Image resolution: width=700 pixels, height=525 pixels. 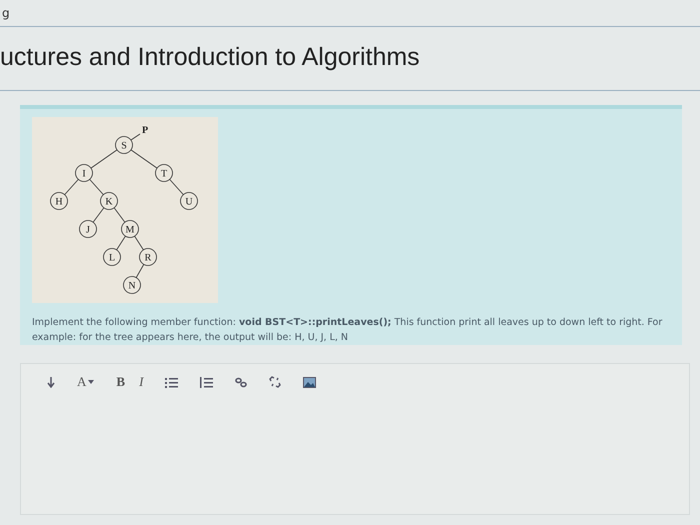 What do you see at coordinates (51, 382) in the screenshot?
I see `text-direction-icon` at bounding box center [51, 382].